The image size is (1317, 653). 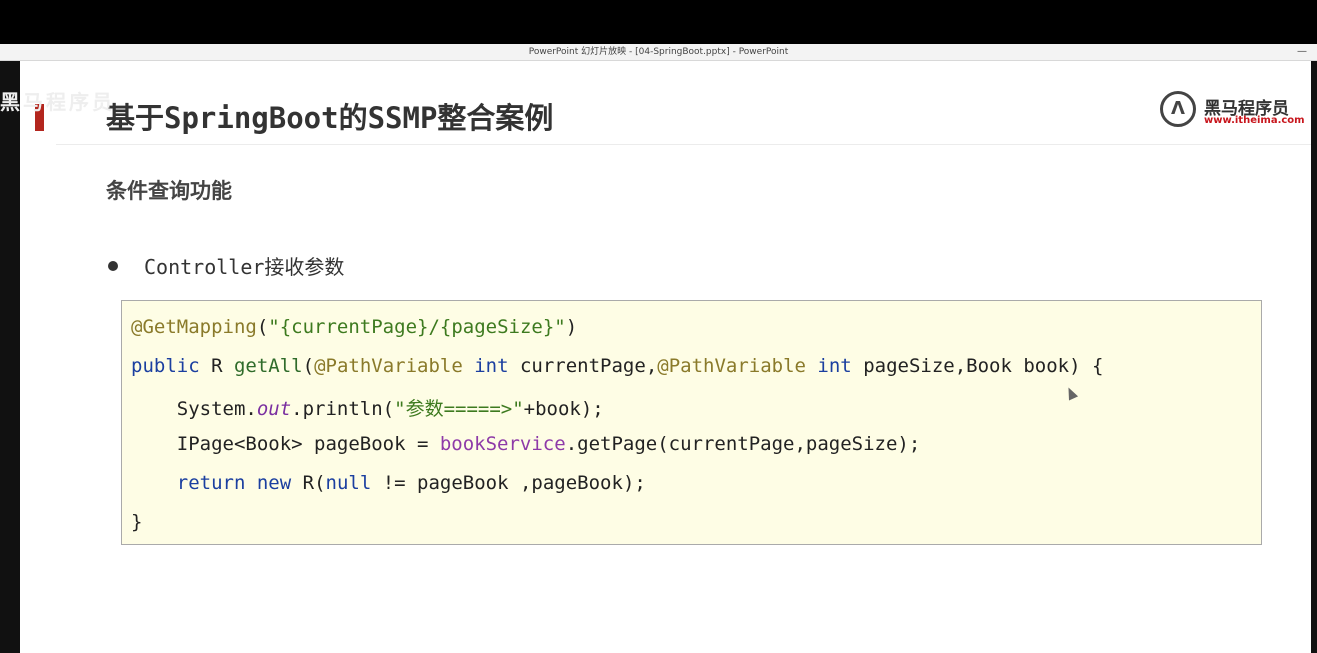 What do you see at coordinates (113, 266) in the screenshot?
I see `bullet-dot-icon` at bounding box center [113, 266].